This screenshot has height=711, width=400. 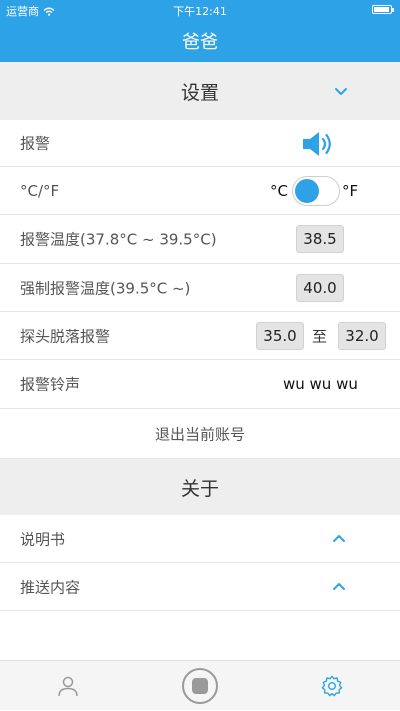 I want to click on tab-record, so click(x=200, y=686).